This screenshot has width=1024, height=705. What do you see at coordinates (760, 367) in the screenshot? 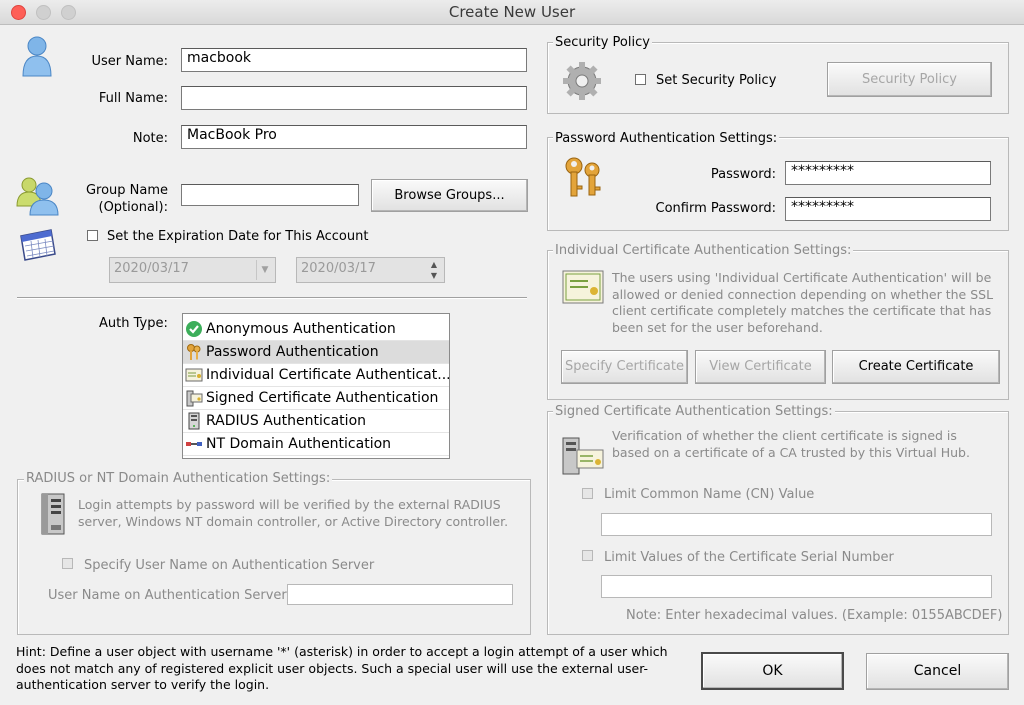
I see `view-certificate-button: View Certificate` at bounding box center [760, 367].